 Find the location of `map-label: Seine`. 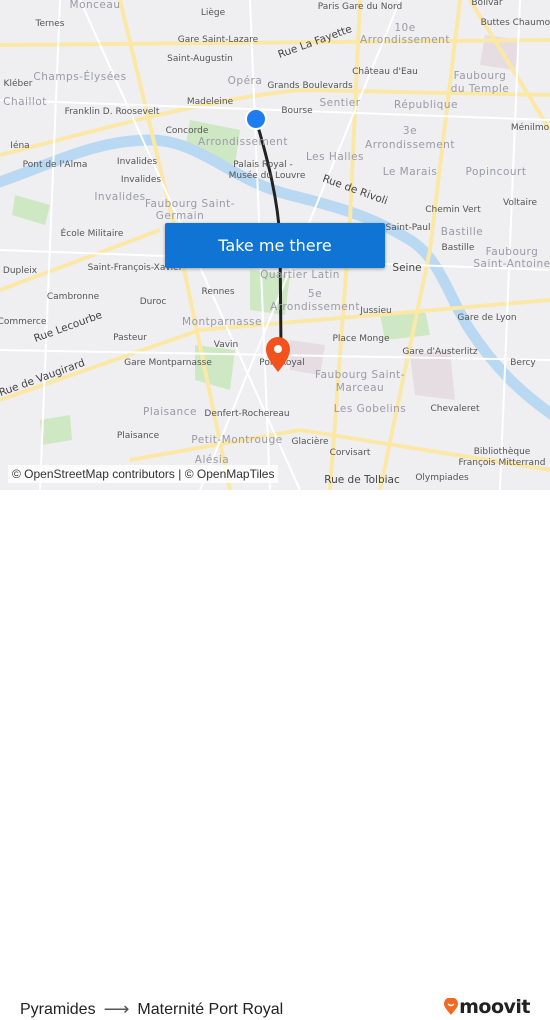

map-label: Seine is located at coordinates (407, 268).